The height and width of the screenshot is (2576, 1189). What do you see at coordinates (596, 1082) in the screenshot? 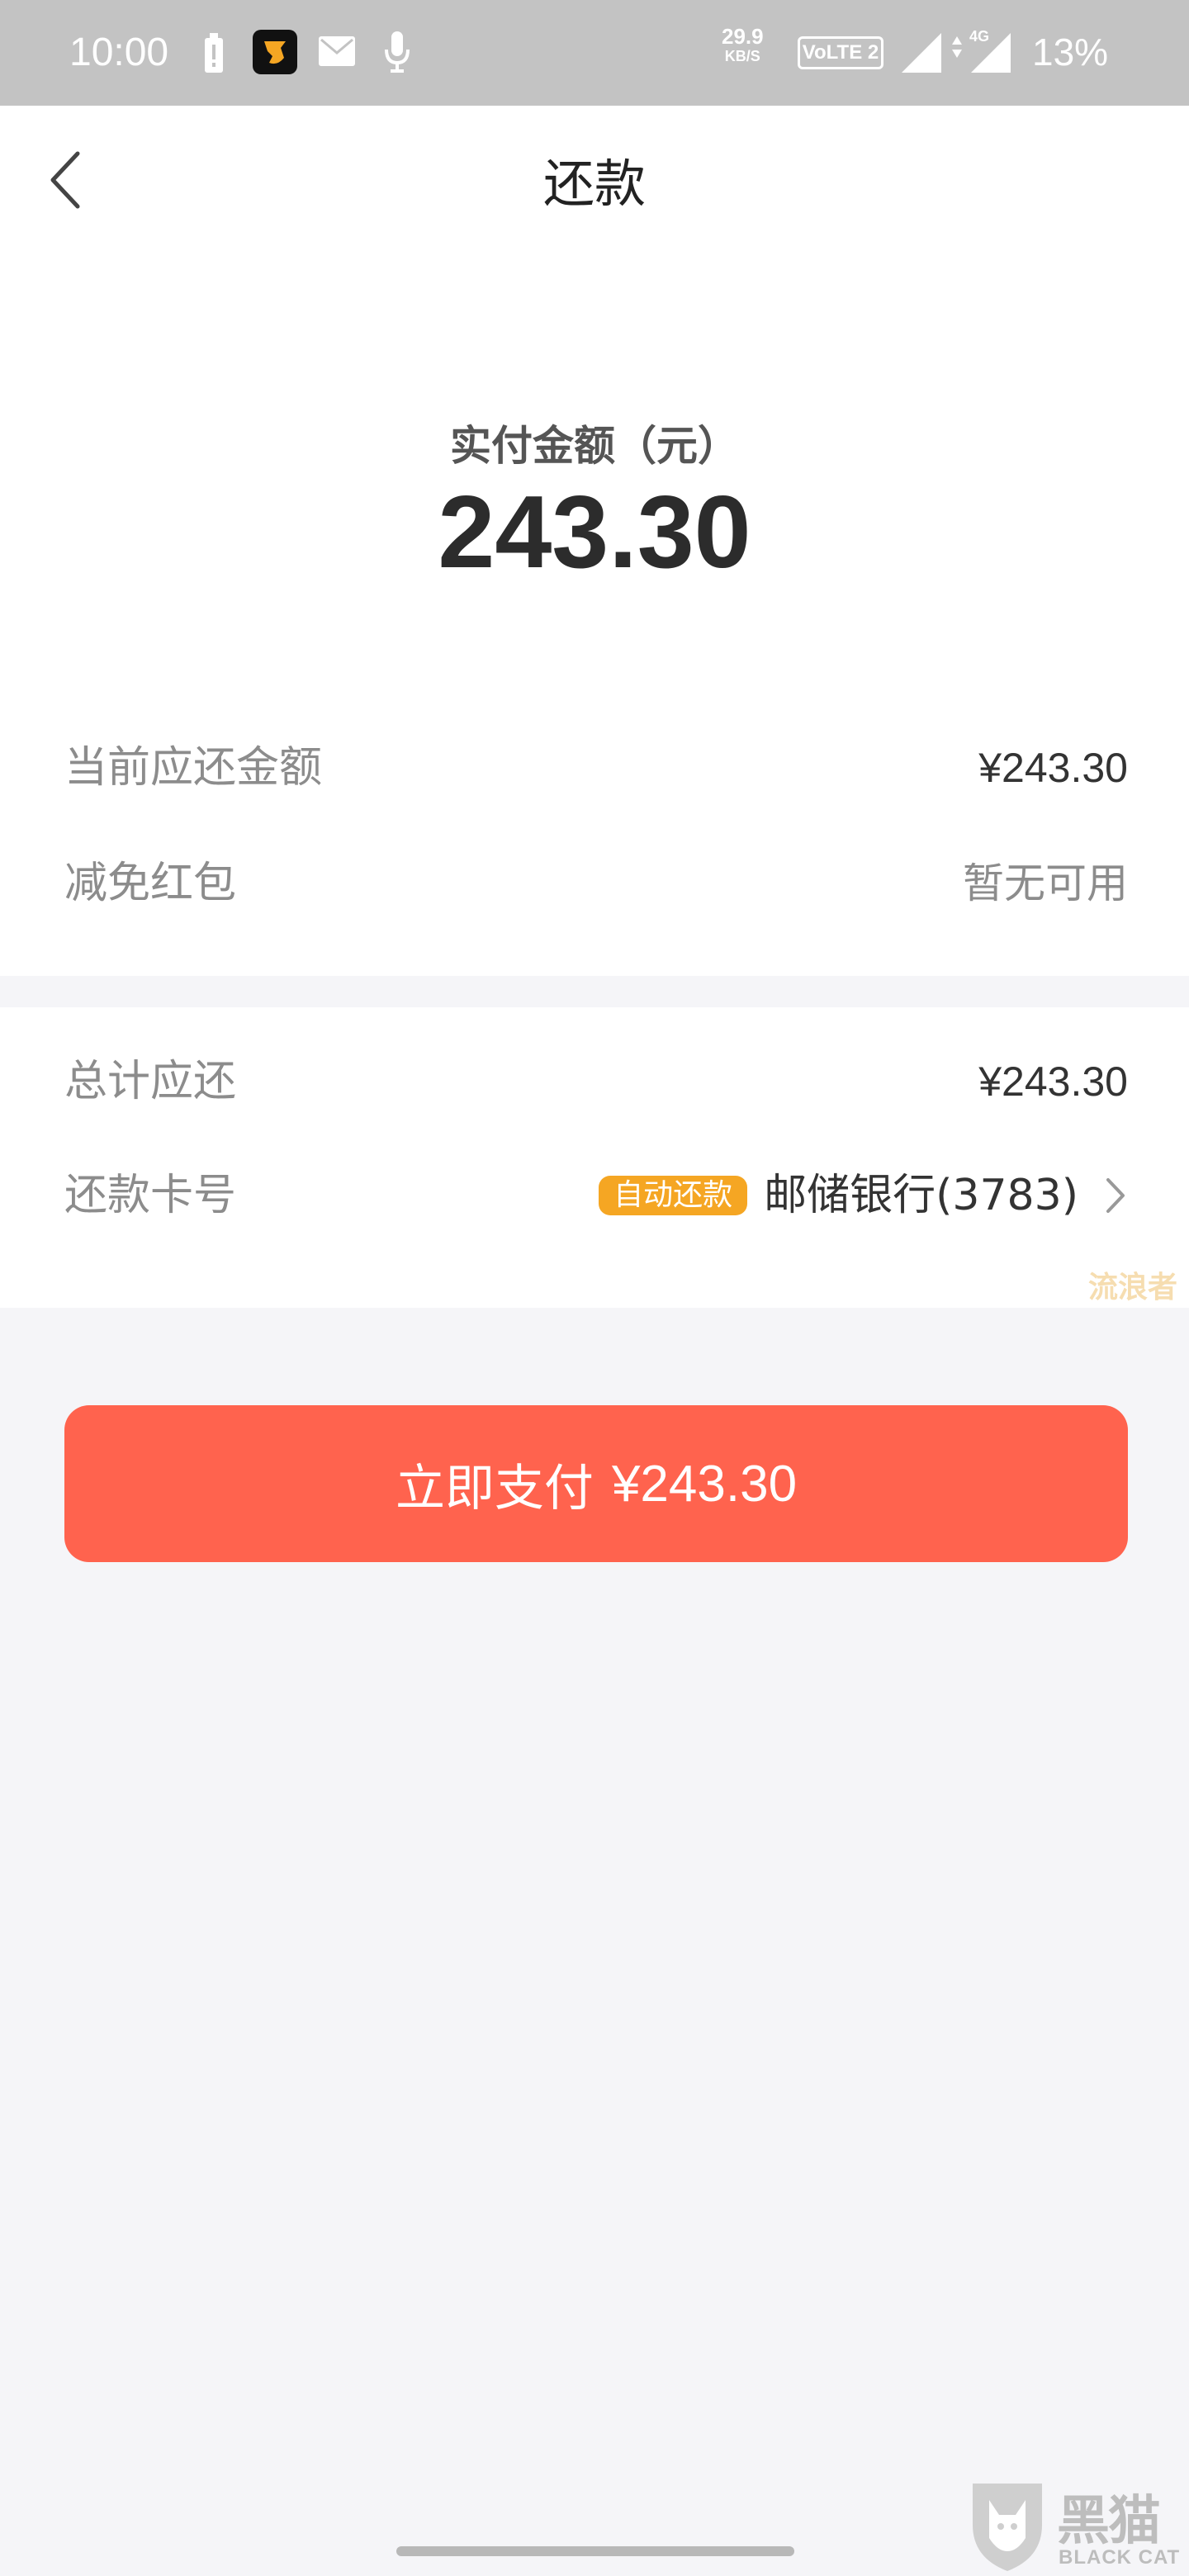
I see `total-due-row: 总计应还 ¥243.30` at bounding box center [596, 1082].